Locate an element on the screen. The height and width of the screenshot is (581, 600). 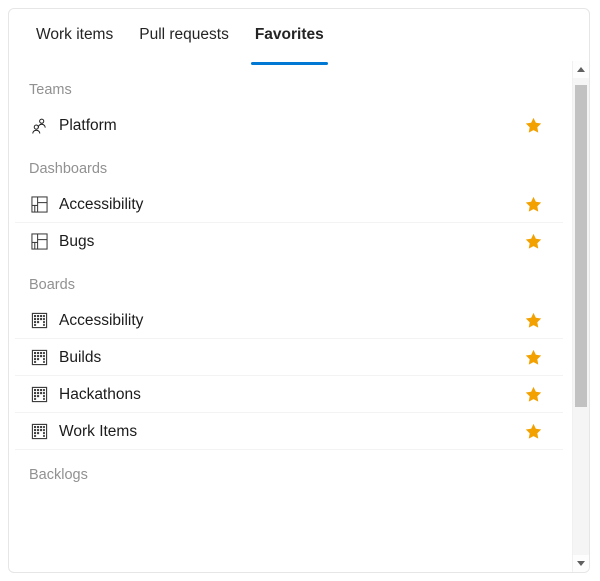
team-people-icon is located at coordinates (39, 126).